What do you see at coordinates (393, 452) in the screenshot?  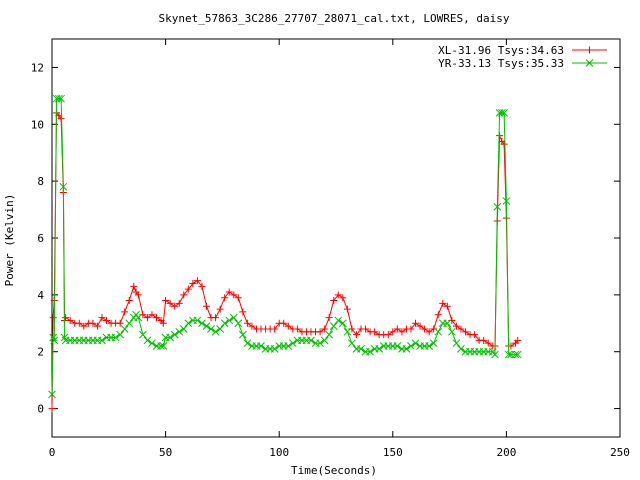 I see `x-tick-label: 150` at bounding box center [393, 452].